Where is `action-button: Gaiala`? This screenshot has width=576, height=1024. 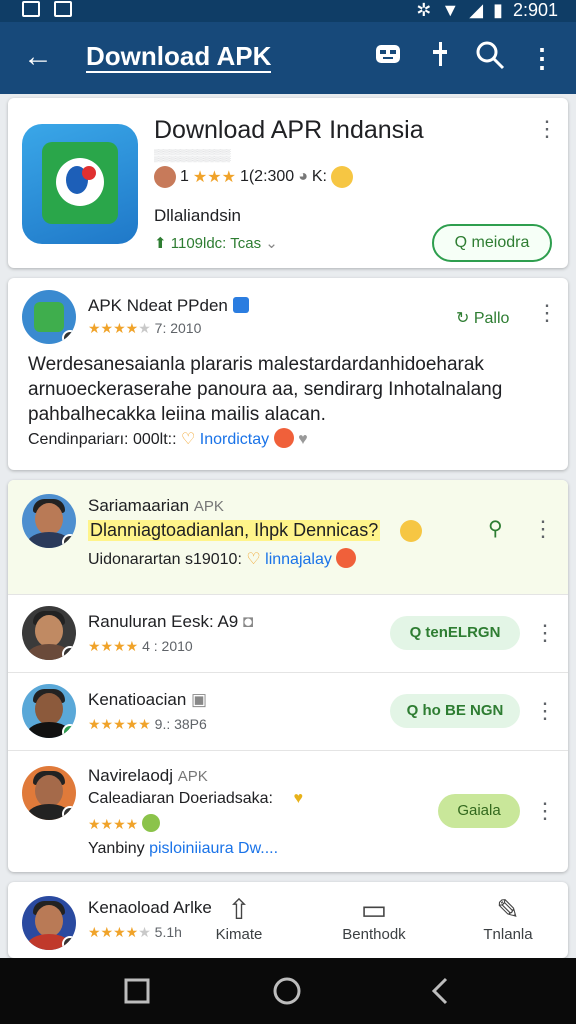 action-button: Gaiala is located at coordinates (479, 811).